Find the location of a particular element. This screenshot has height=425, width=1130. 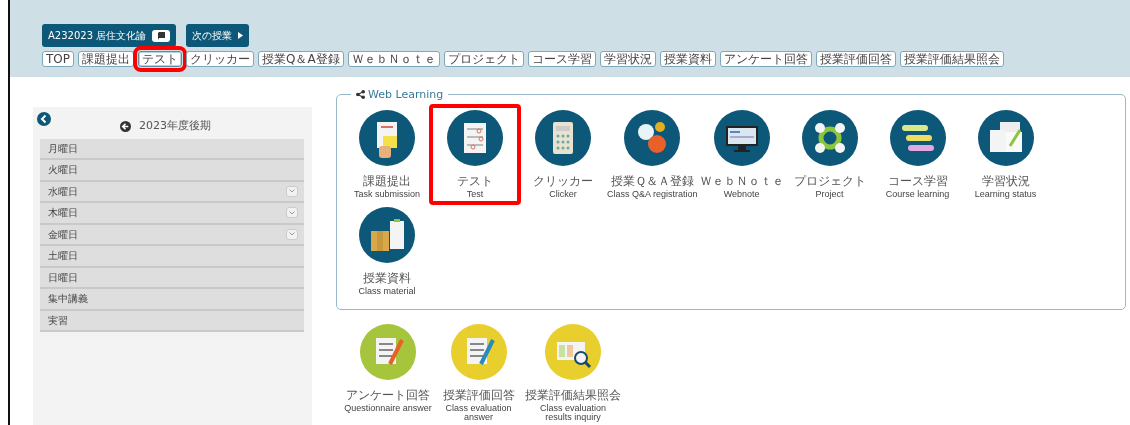

nav-tab: アンケート回答 is located at coordinates (765, 59).